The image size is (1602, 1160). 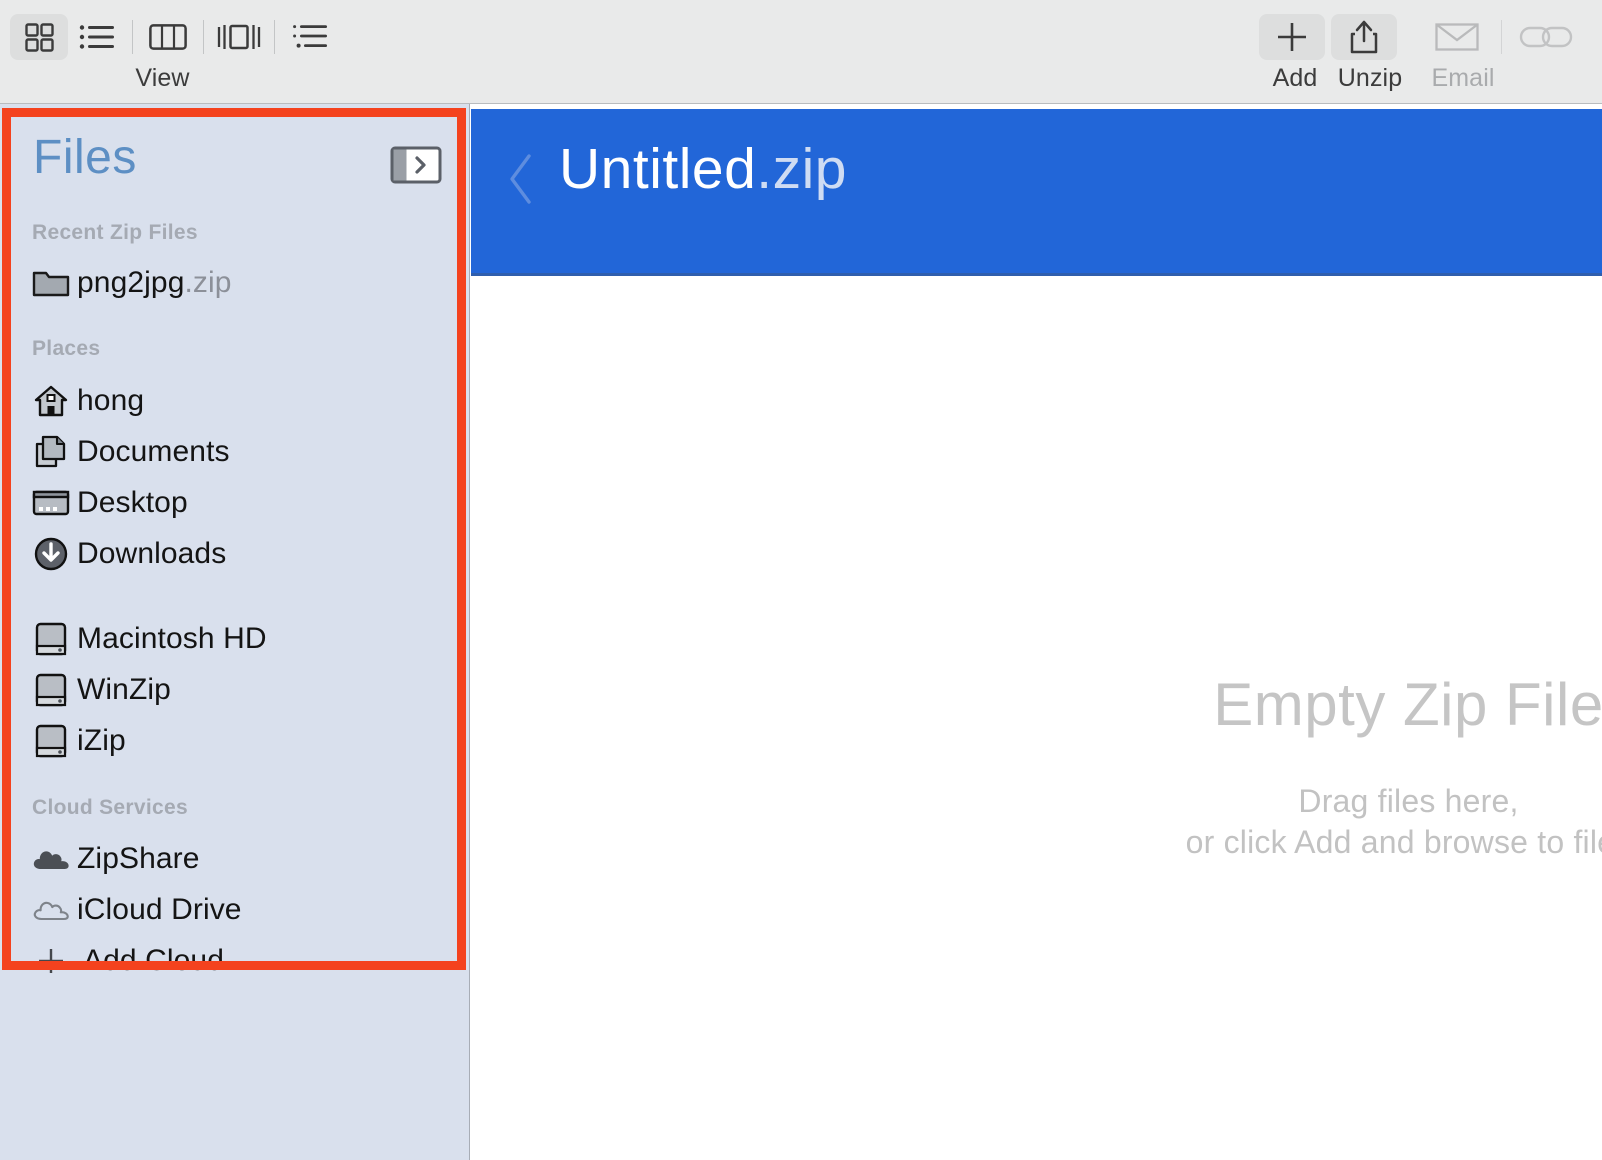 What do you see at coordinates (1407, 704) in the screenshot?
I see `empty-state-title: Empty Zip File` at bounding box center [1407, 704].